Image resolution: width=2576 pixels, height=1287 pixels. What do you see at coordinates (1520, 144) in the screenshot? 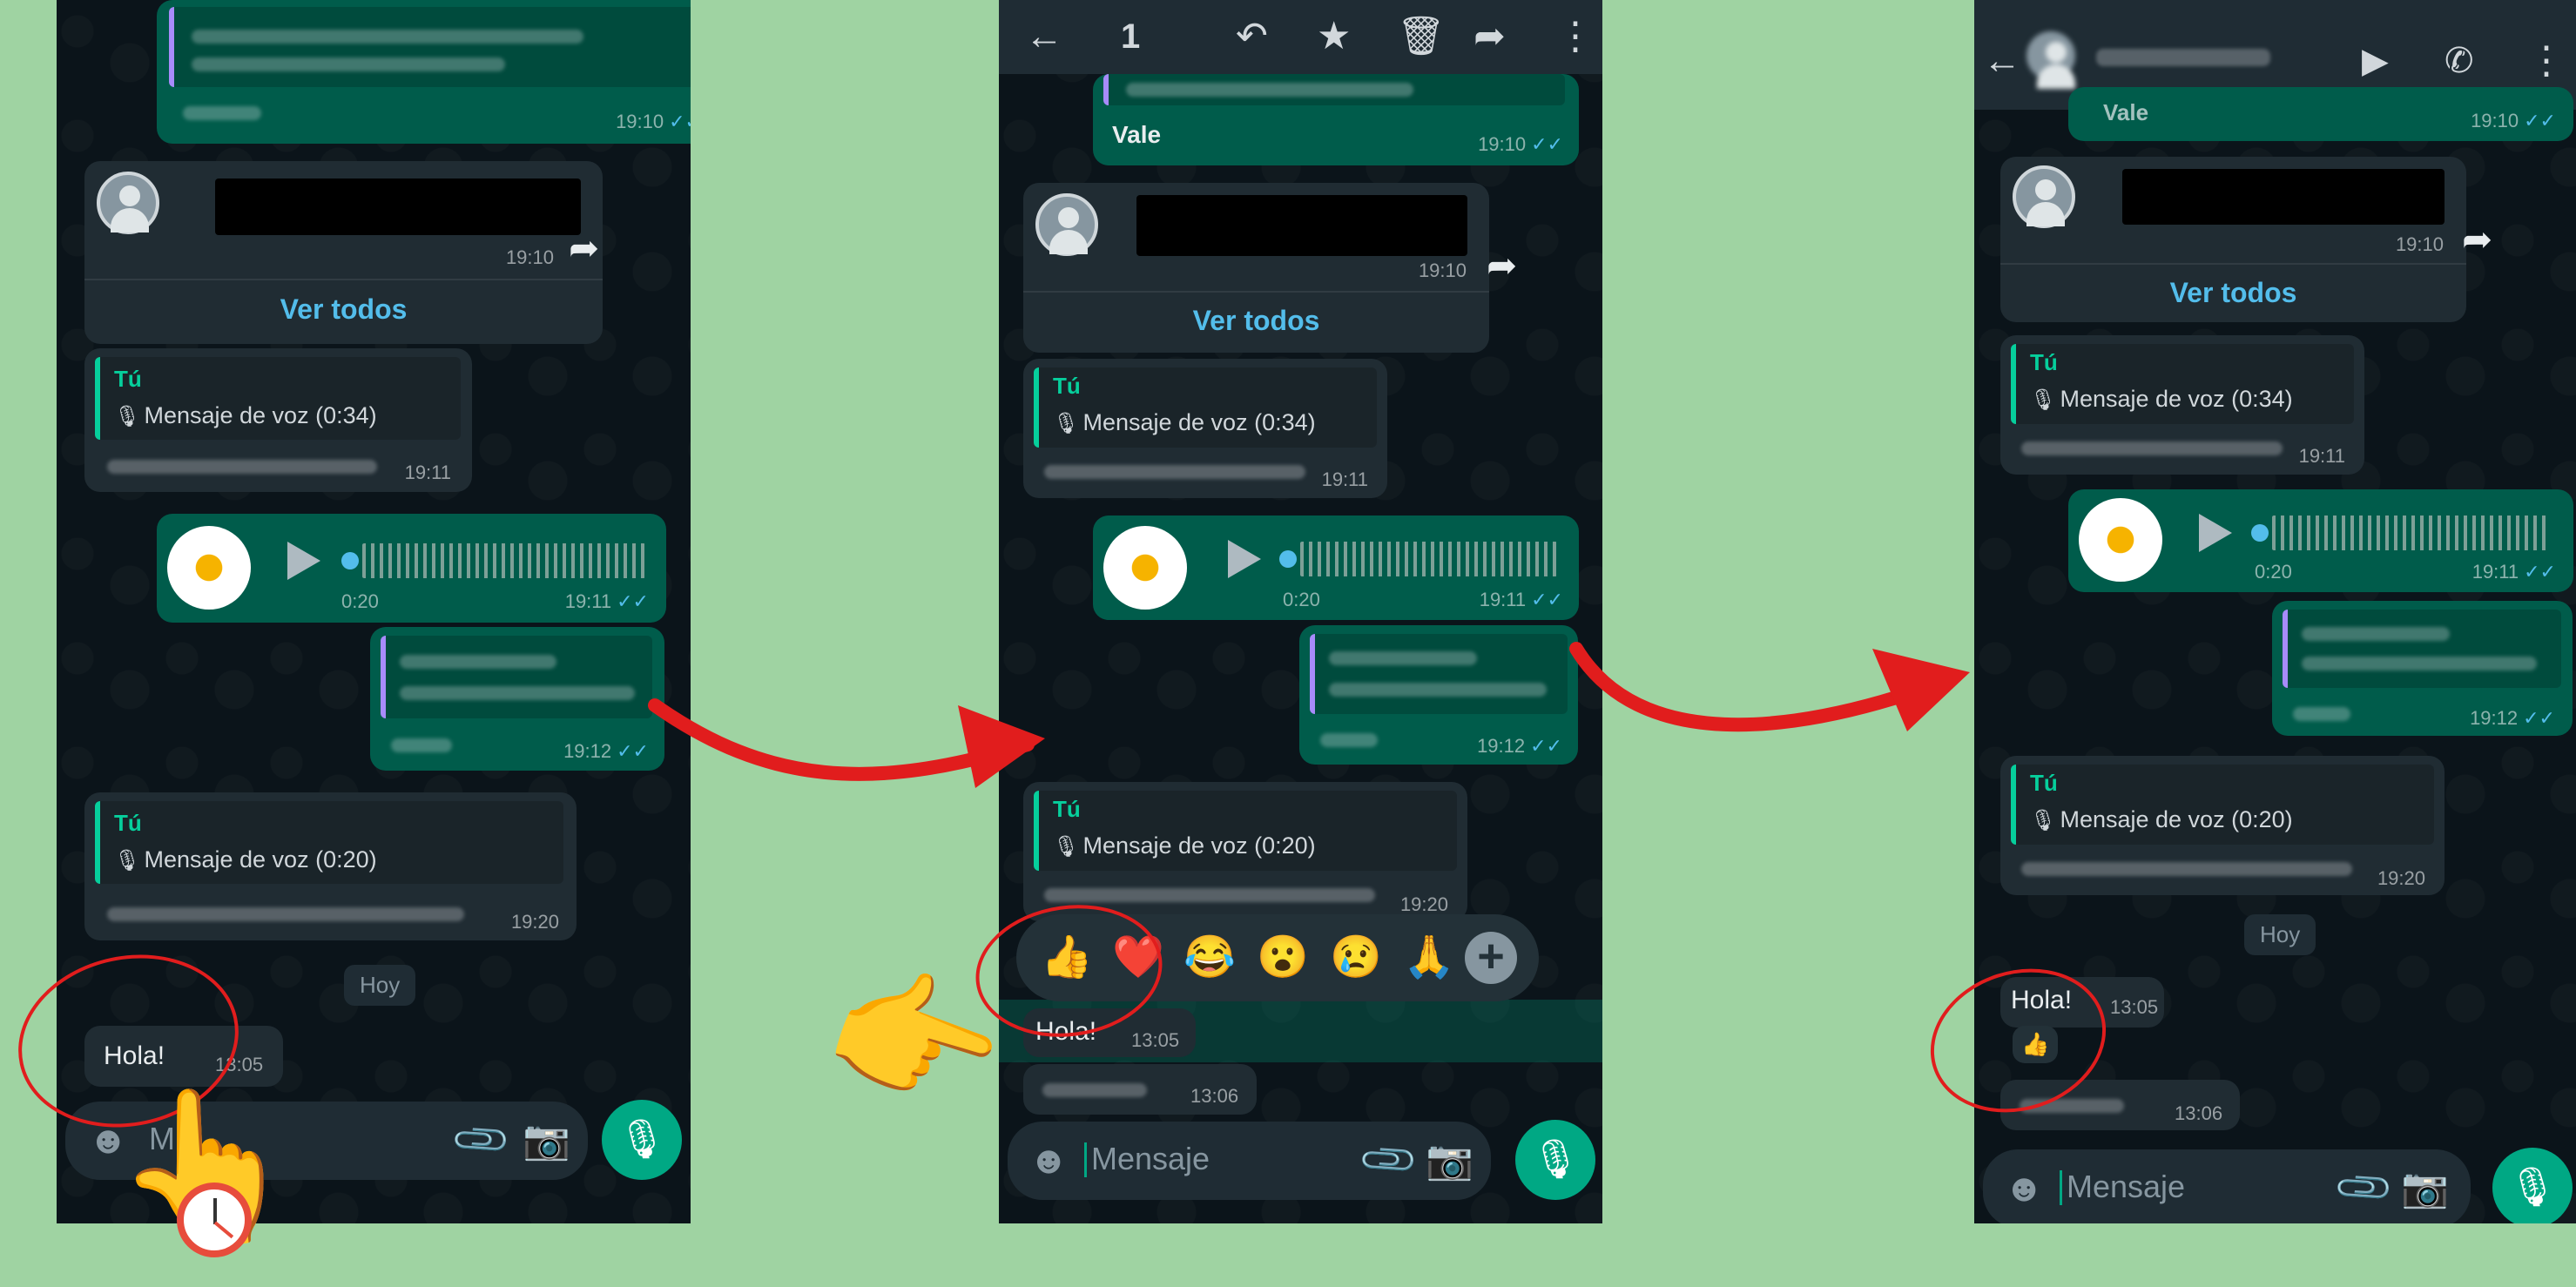
I see `message-time: 19:10✓✓` at bounding box center [1520, 144].